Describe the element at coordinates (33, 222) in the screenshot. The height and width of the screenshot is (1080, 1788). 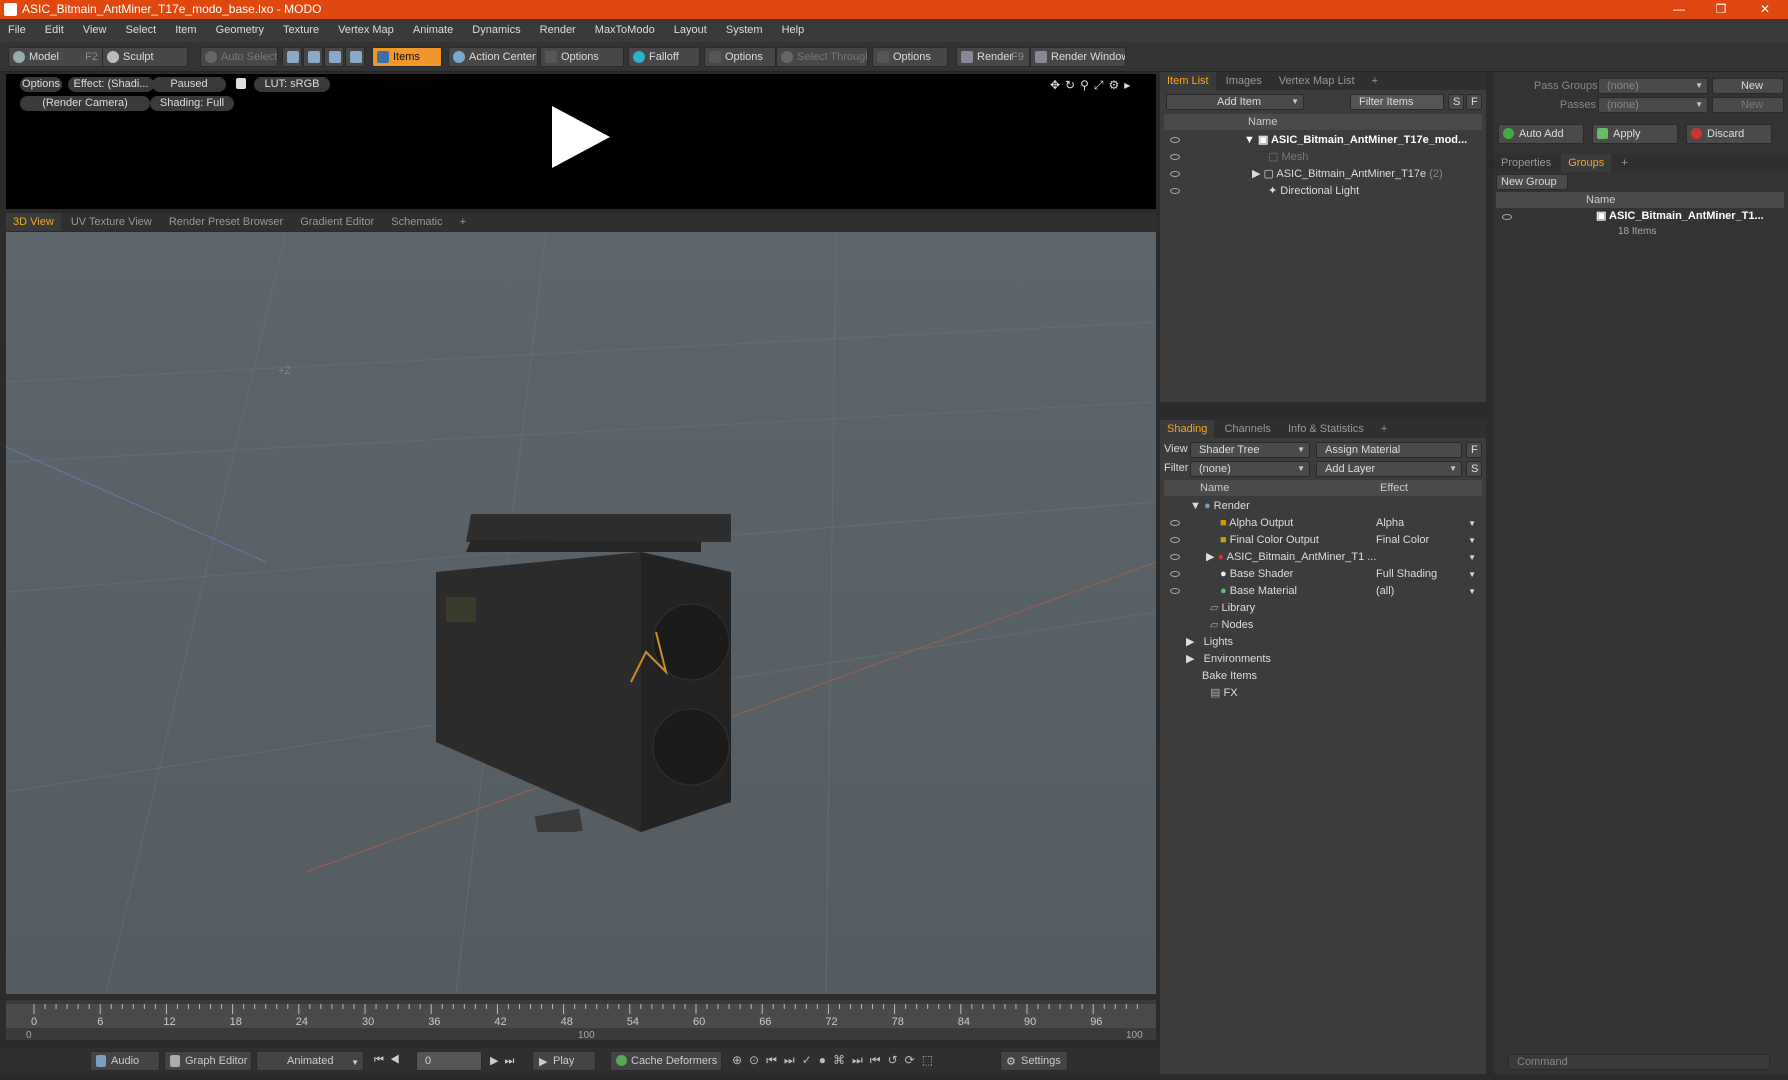
I see `tab-3d-view: 3D View` at that location.